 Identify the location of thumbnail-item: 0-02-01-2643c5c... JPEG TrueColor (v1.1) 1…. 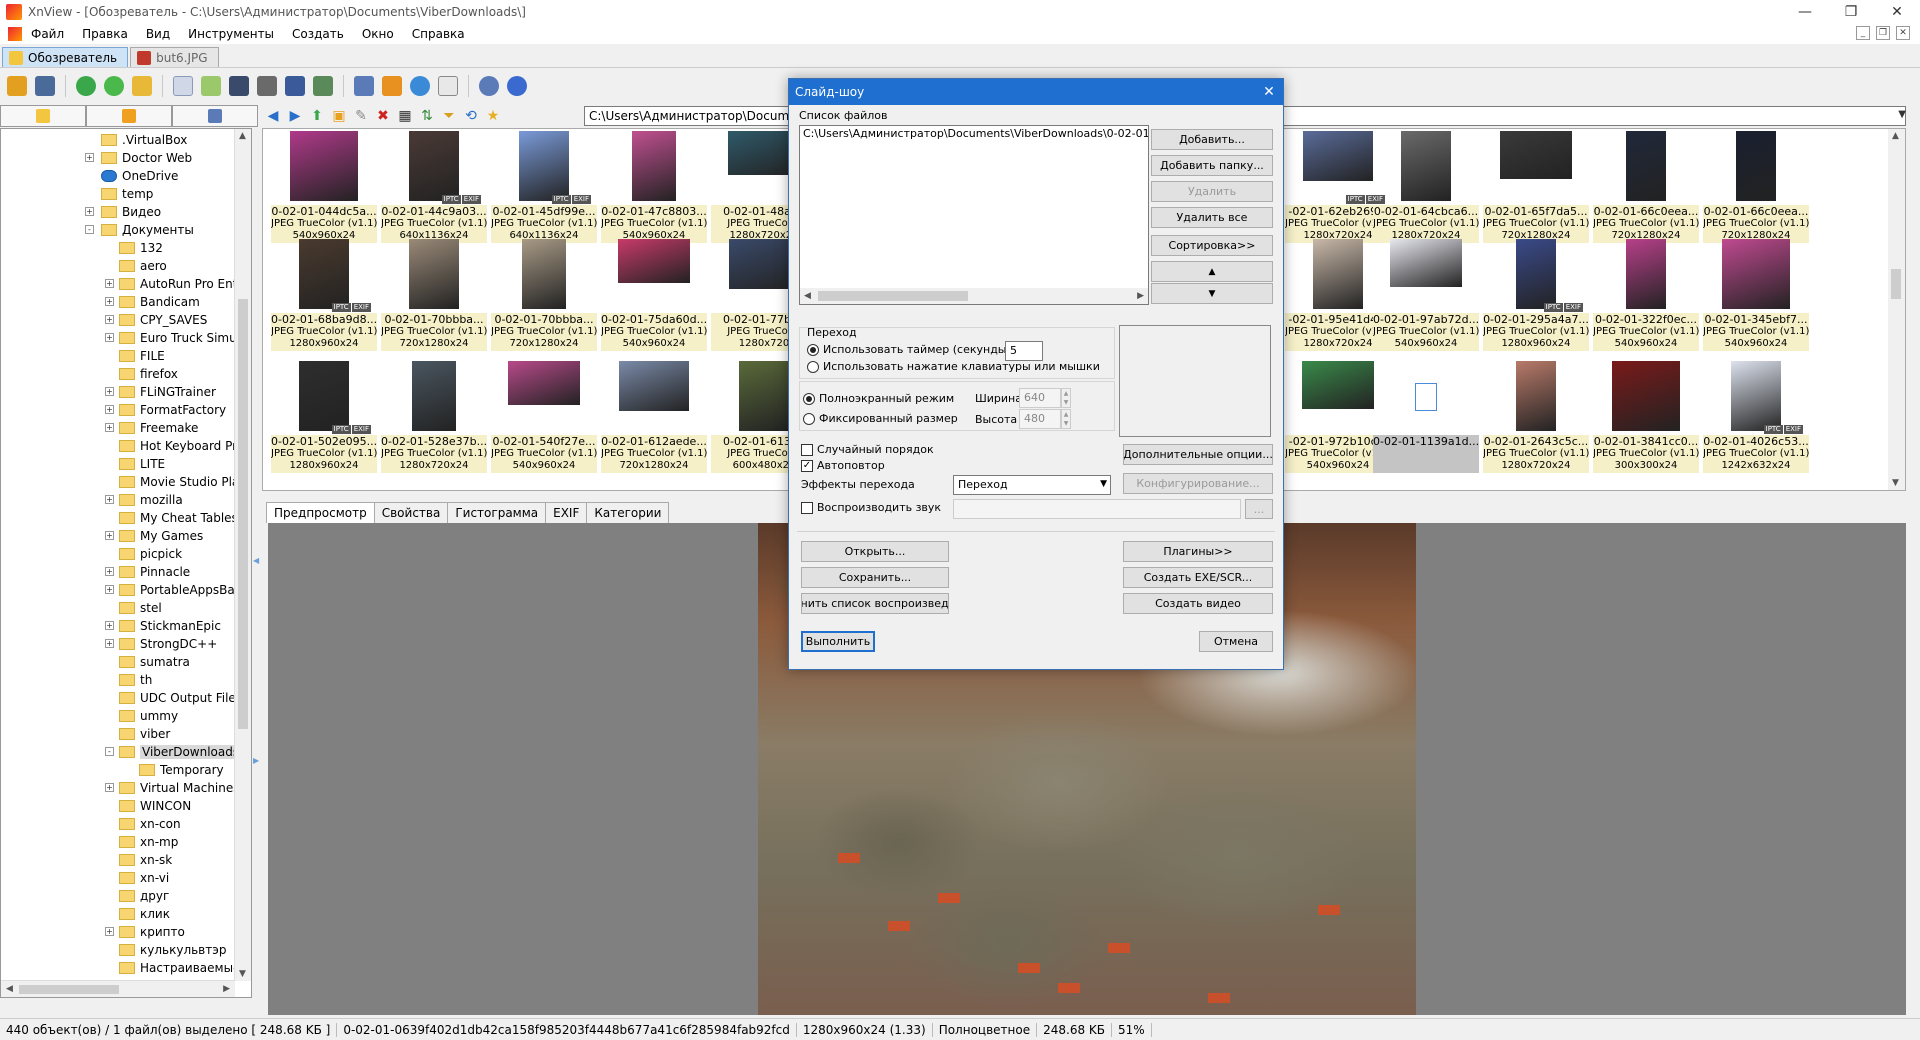
(1536, 418).